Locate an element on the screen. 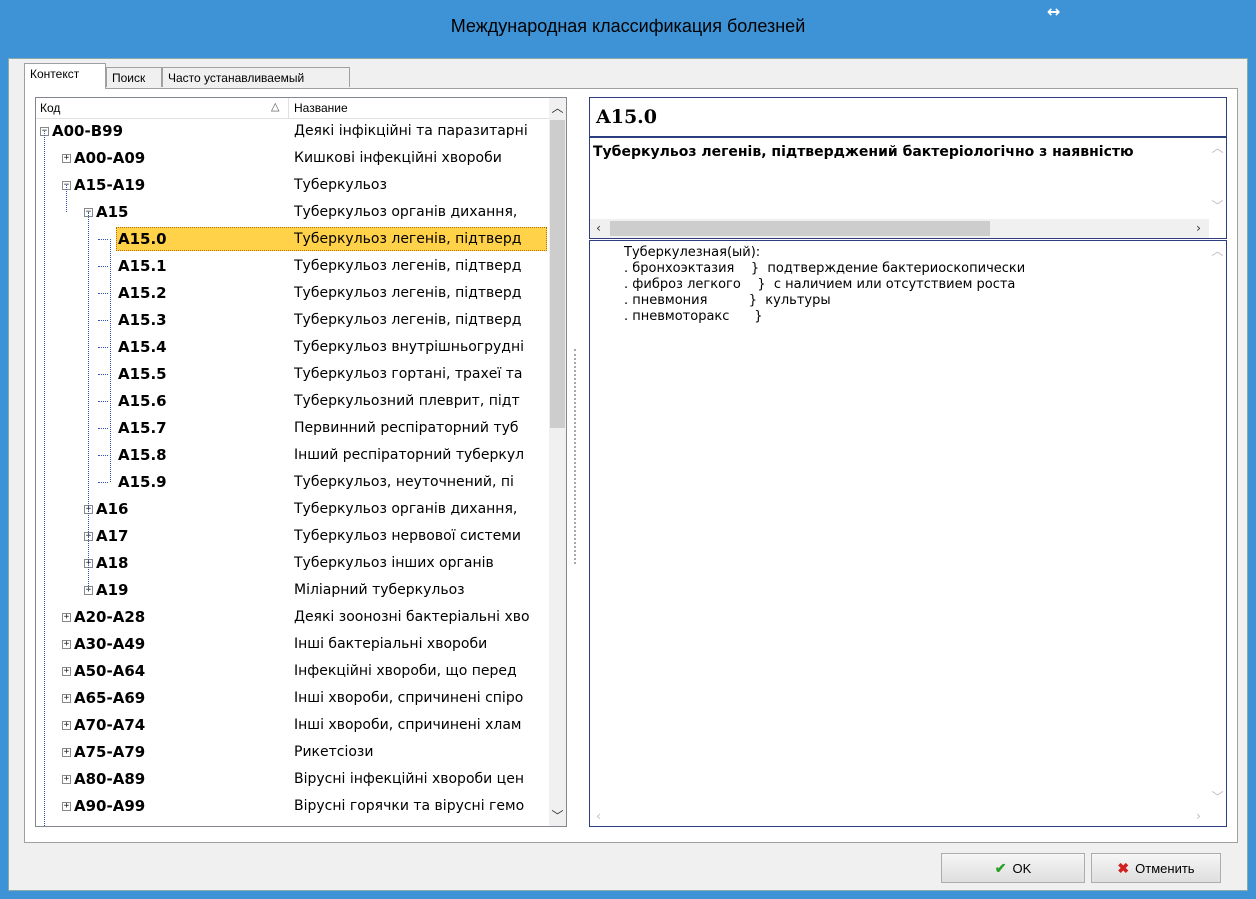  cancel-button: ✖ Отменить is located at coordinates (1156, 868).